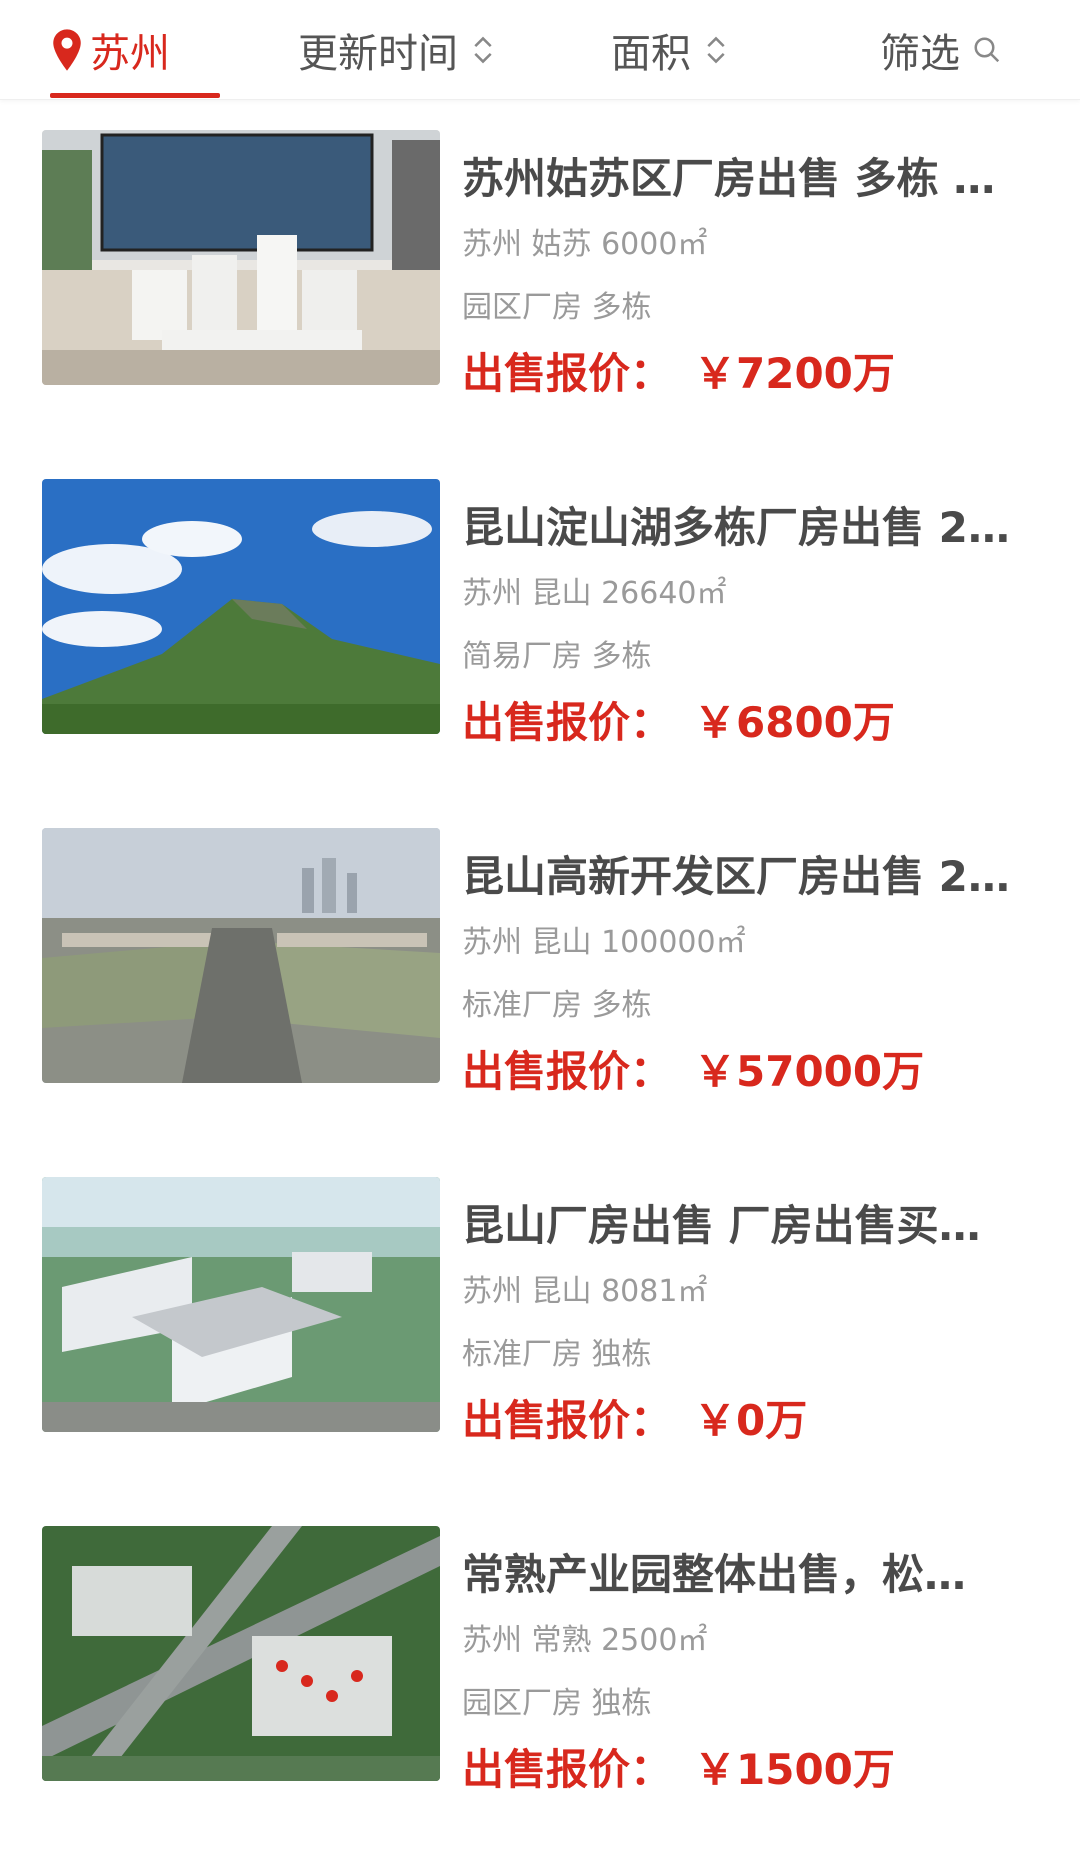 The width and height of the screenshot is (1080, 1868). I want to click on listing-price: 出售报价： ￥57000万, so click(693, 1072).